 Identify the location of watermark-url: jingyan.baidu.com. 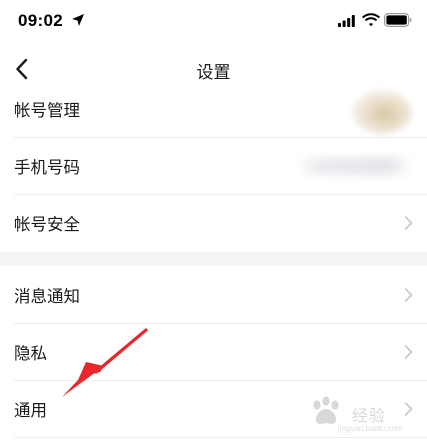
(370, 428).